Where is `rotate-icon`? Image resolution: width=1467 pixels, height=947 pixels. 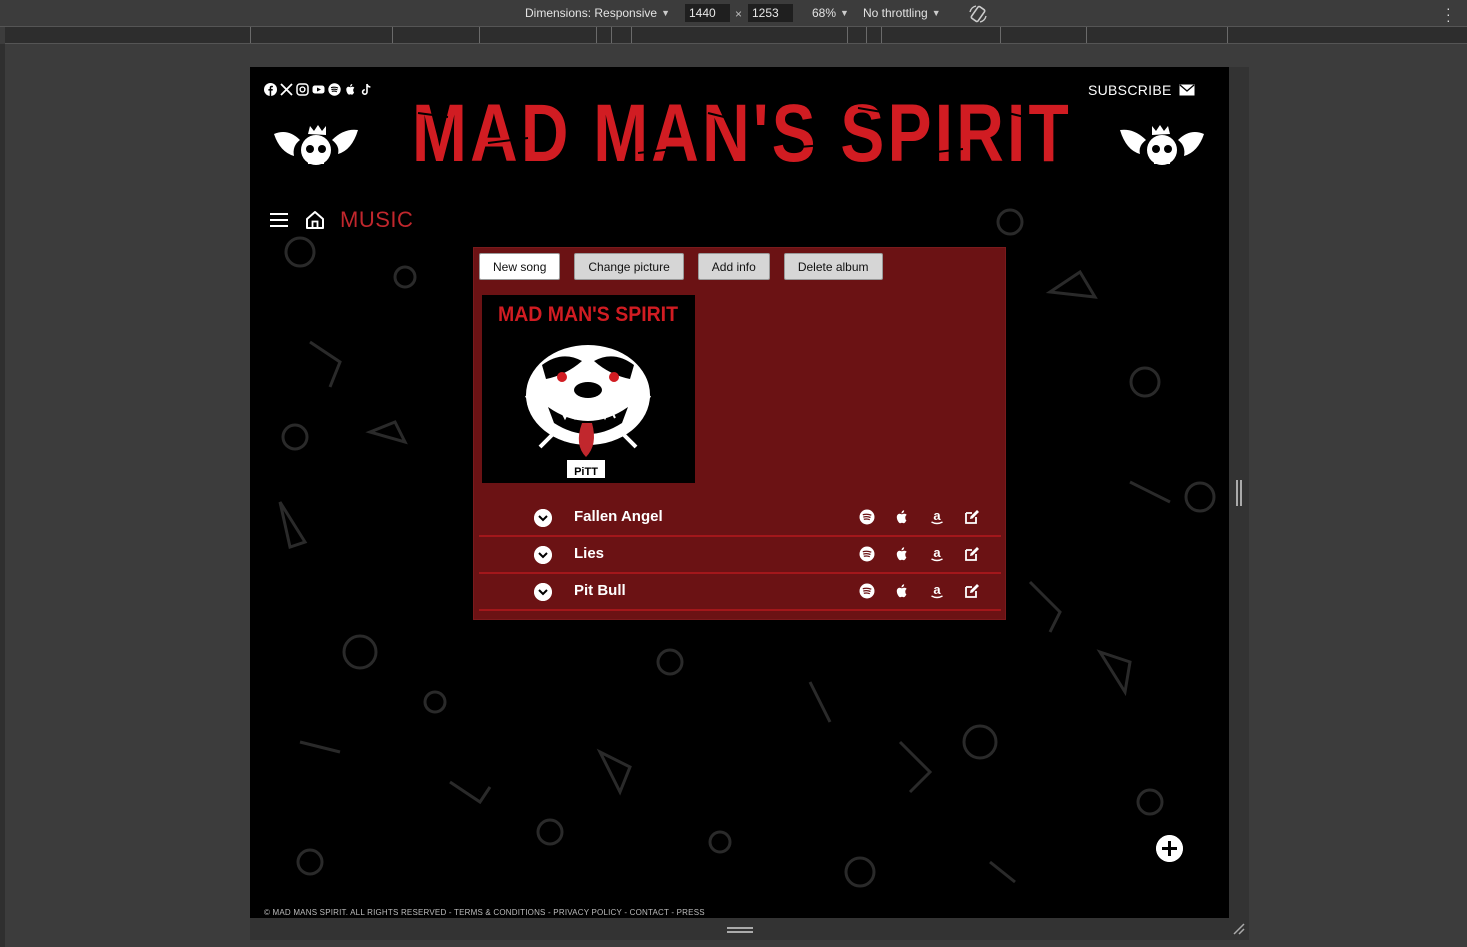
rotate-icon is located at coordinates (978, 14).